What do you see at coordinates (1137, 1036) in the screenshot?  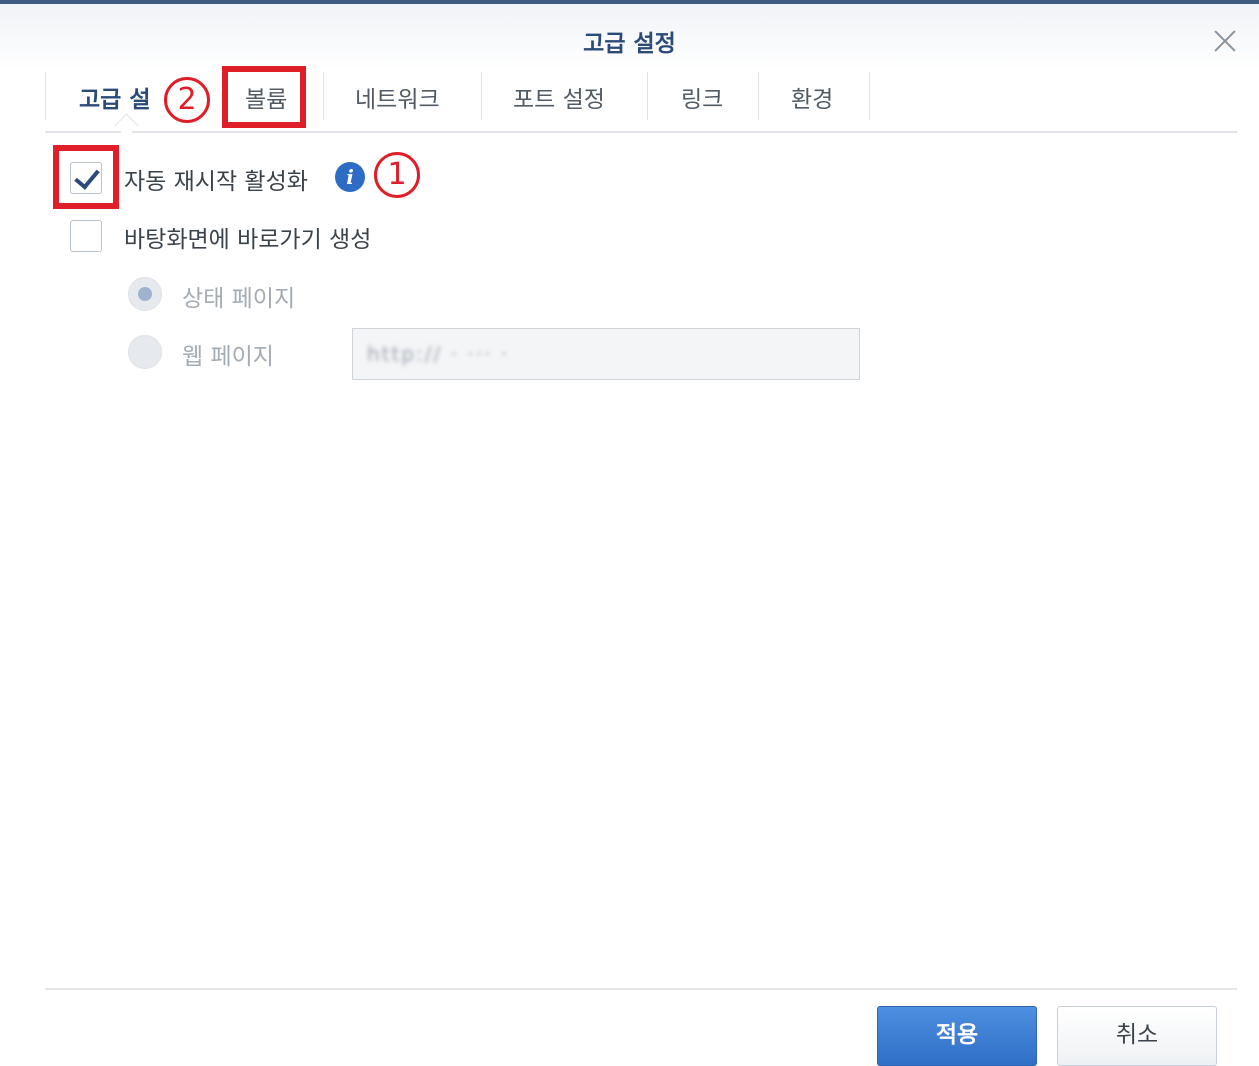 I see `cancel-button: 취소` at bounding box center [1137, 1036].